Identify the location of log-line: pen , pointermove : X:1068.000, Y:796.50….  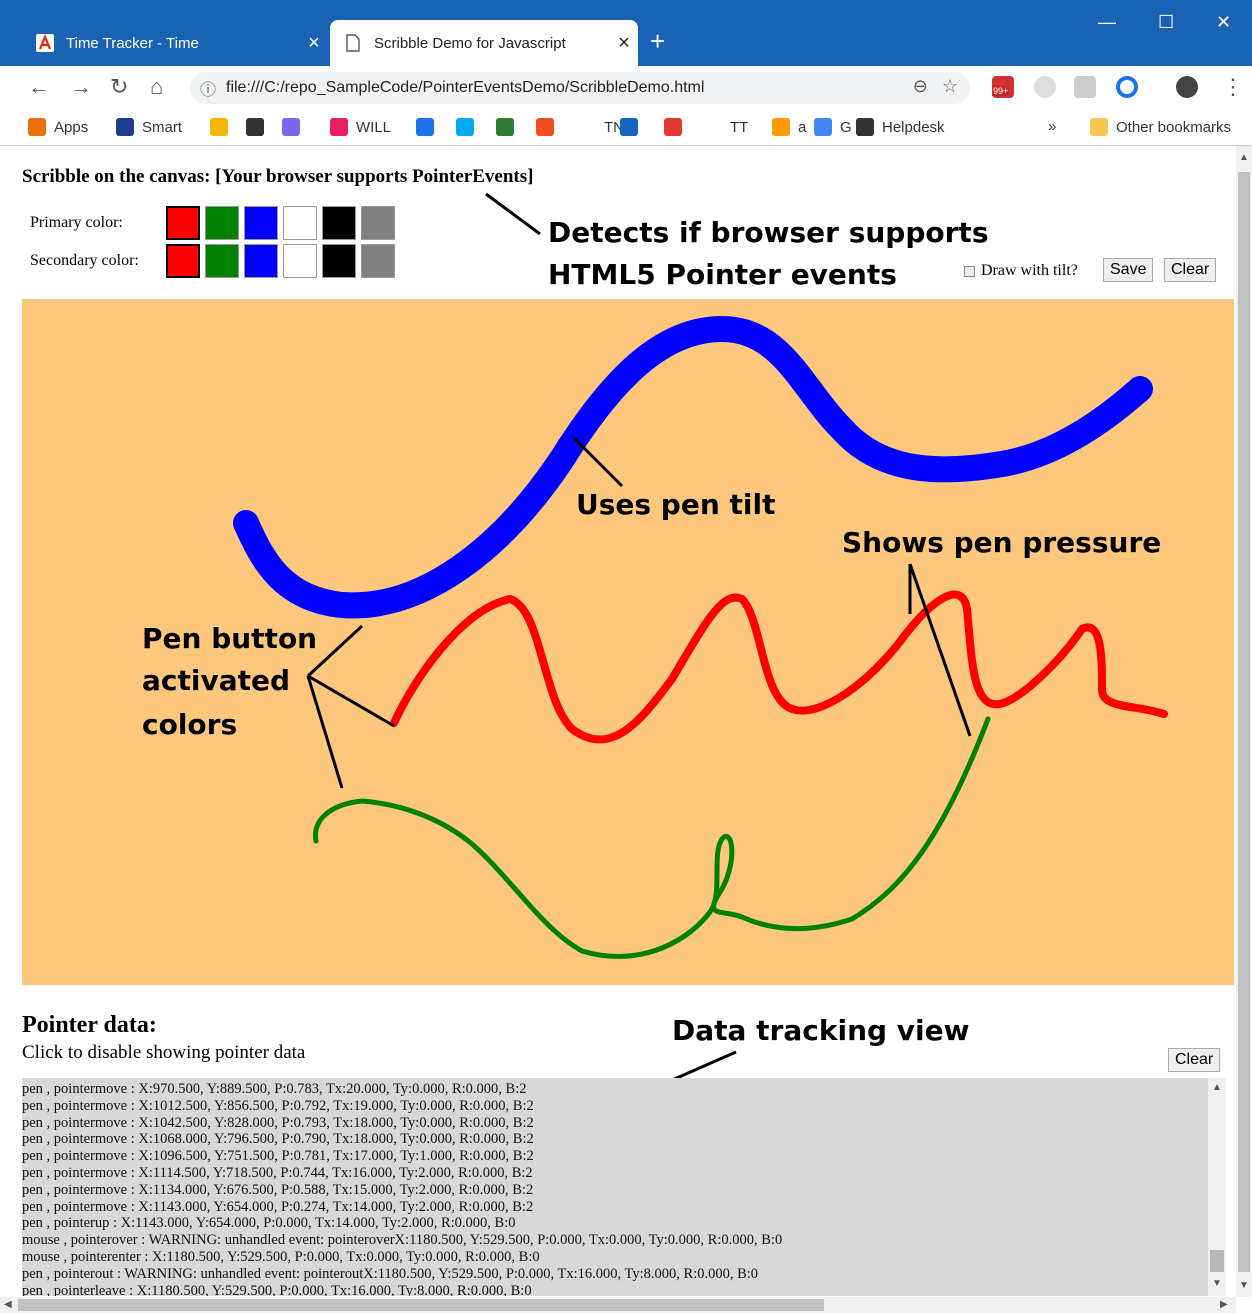
(278, 1139).